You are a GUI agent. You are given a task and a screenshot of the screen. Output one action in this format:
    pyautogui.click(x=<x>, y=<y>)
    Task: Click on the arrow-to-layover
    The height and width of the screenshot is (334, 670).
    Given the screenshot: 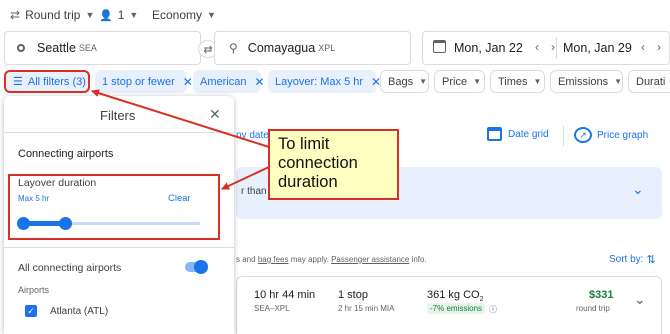 What is the action you would take?
    pyautogui.click(x=245, y=178)
    